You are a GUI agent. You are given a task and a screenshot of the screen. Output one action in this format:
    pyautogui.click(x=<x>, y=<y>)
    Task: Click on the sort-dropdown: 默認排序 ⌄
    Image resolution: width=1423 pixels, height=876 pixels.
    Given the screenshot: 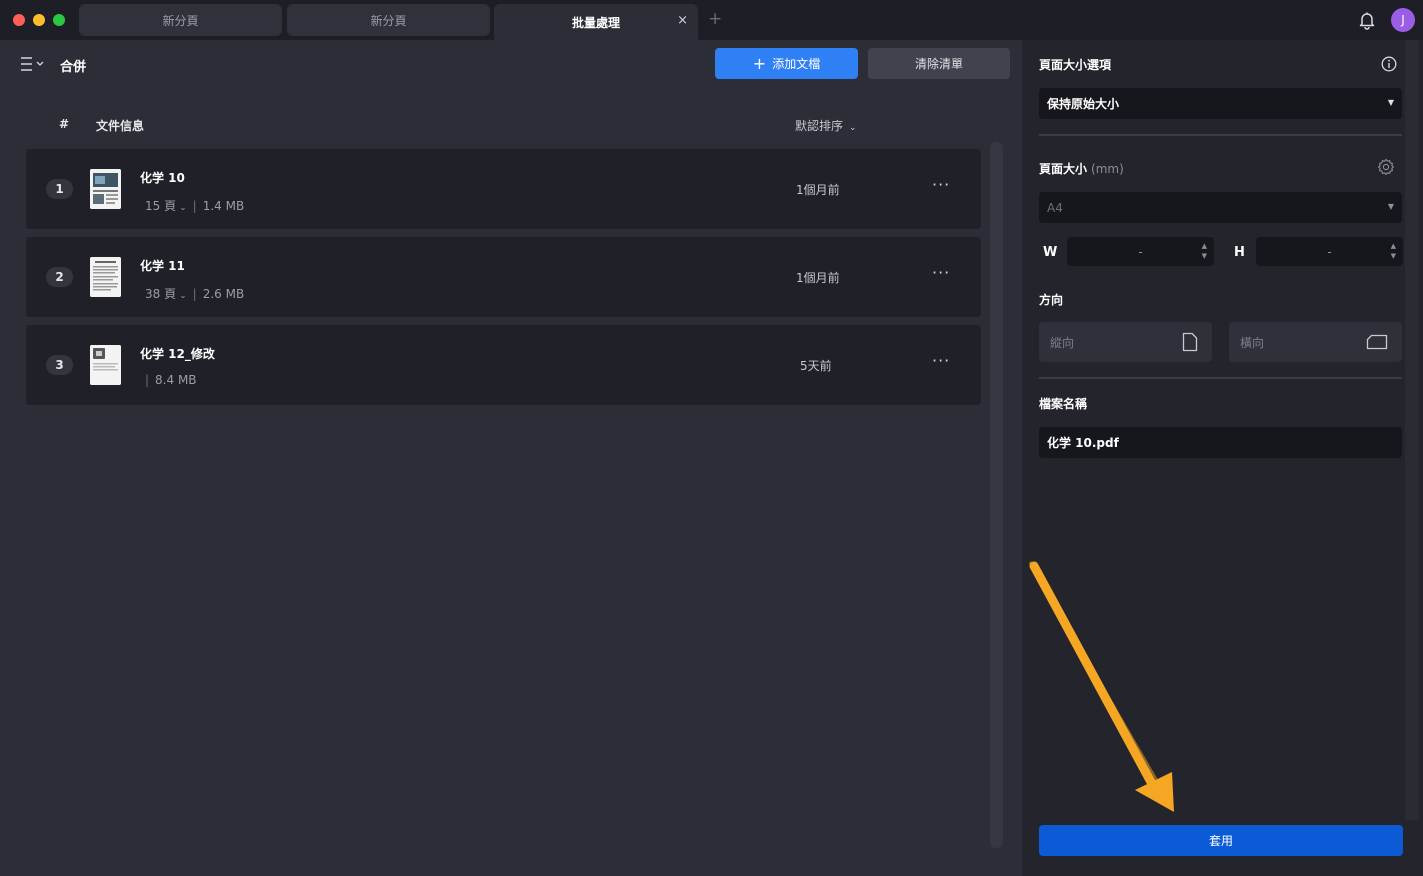 What is the action you would take?
    pyautogui.click(x=826, y=125)
    